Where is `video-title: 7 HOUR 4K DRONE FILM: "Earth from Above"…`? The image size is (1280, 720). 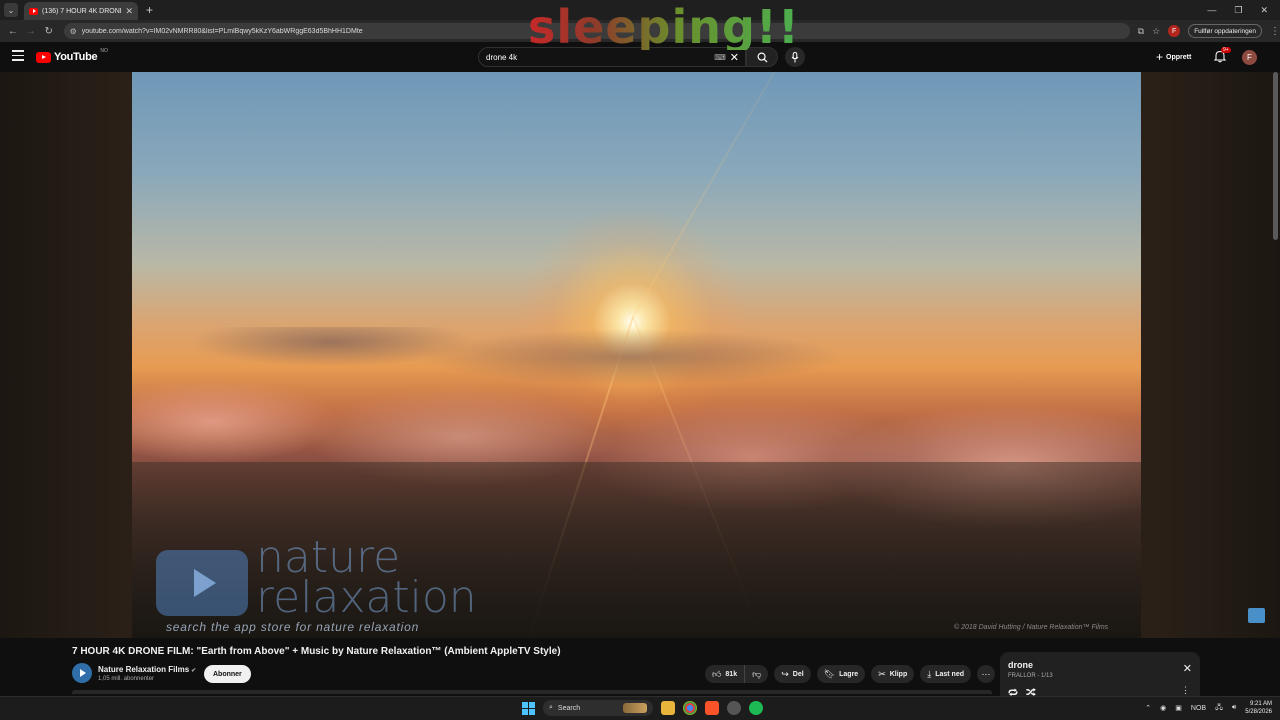 video-title: 7 HOUR 4K DRONE FILM: "Earth from Above"… is located at coordinates (316, 651).